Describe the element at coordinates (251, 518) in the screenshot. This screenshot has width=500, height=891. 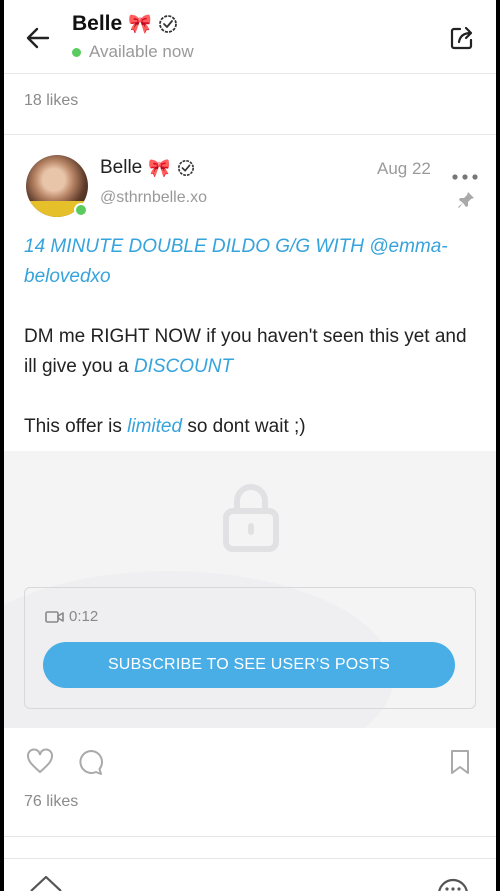
I see `lock-icon` at that location.